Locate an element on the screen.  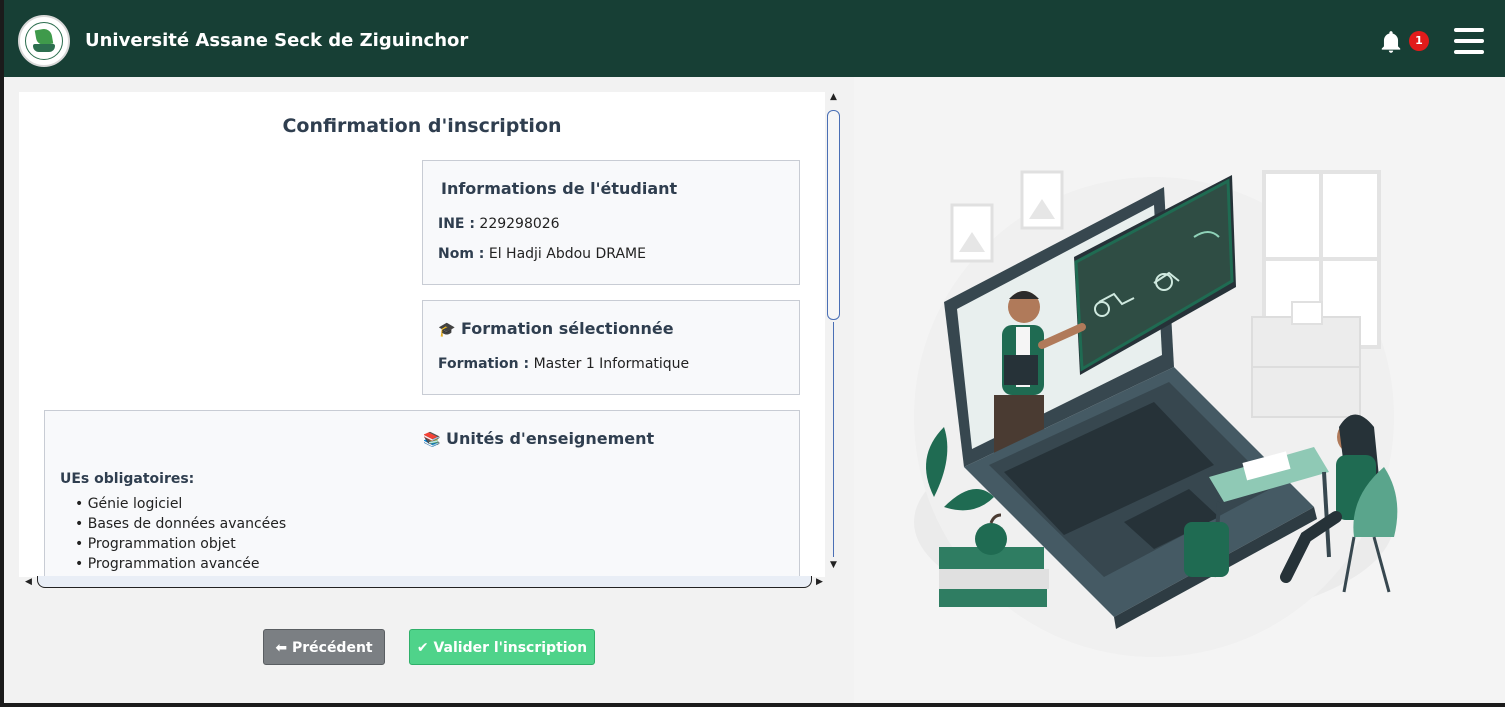
top-header: Université Assane Seck de Ziguinchor 1 is located at coordinates (754, 38).